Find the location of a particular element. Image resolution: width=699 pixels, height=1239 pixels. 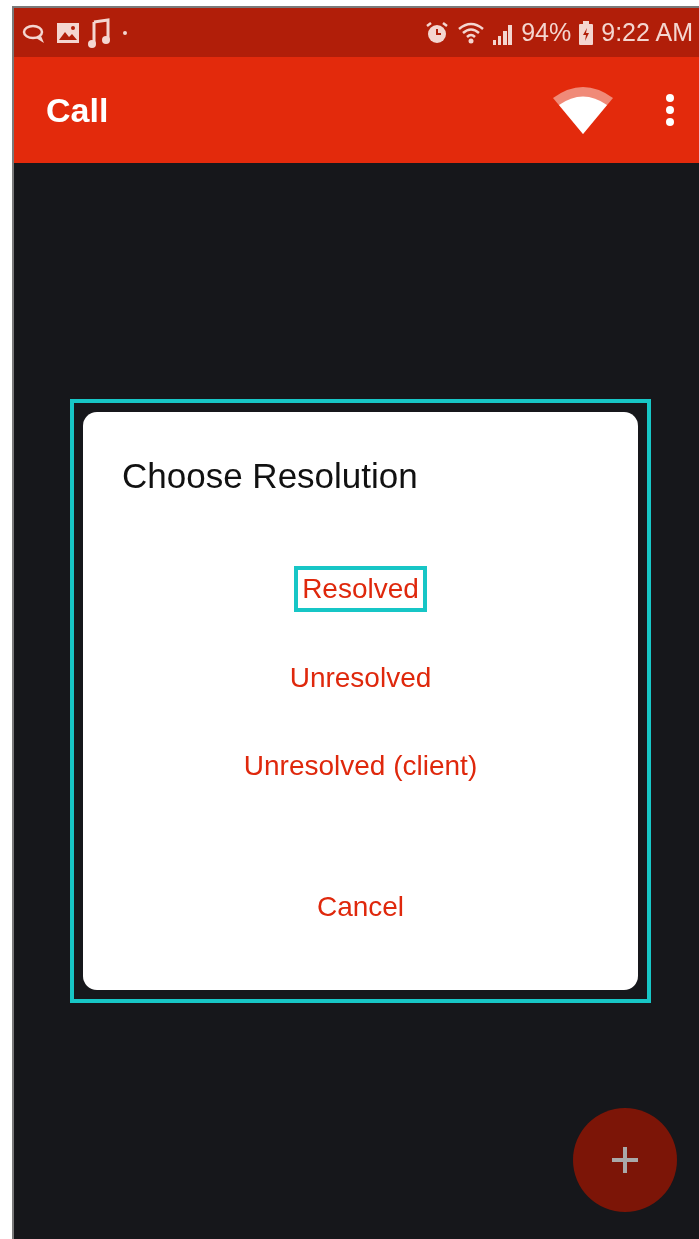

alarm-icon is located at coordinates (437, 32).